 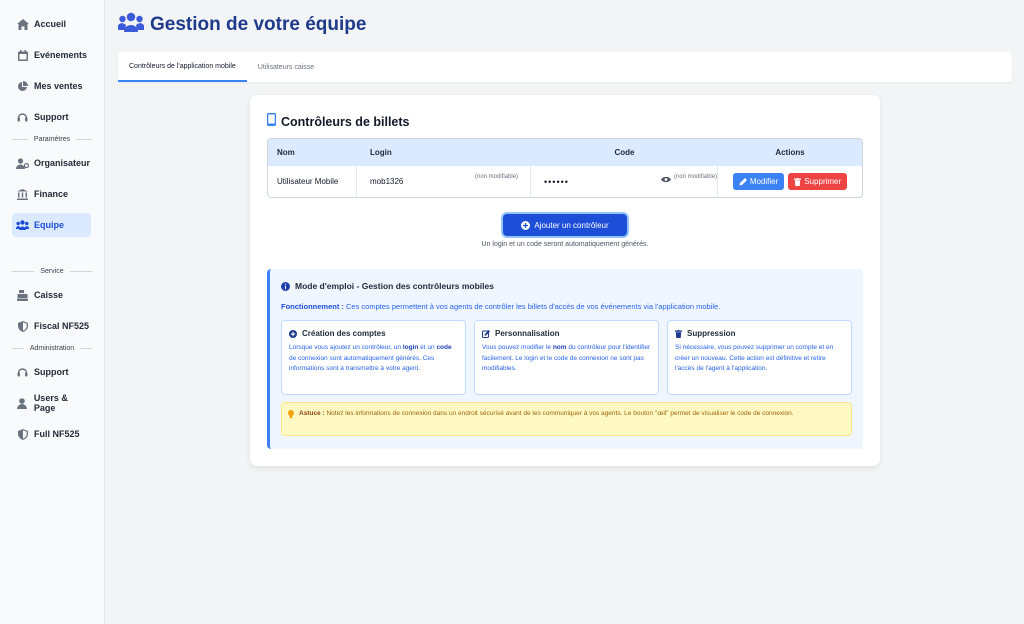 What do you see at coordinates (285, 286) in the screenshot?
I see `info-icon` at bounding box center [285, 286].